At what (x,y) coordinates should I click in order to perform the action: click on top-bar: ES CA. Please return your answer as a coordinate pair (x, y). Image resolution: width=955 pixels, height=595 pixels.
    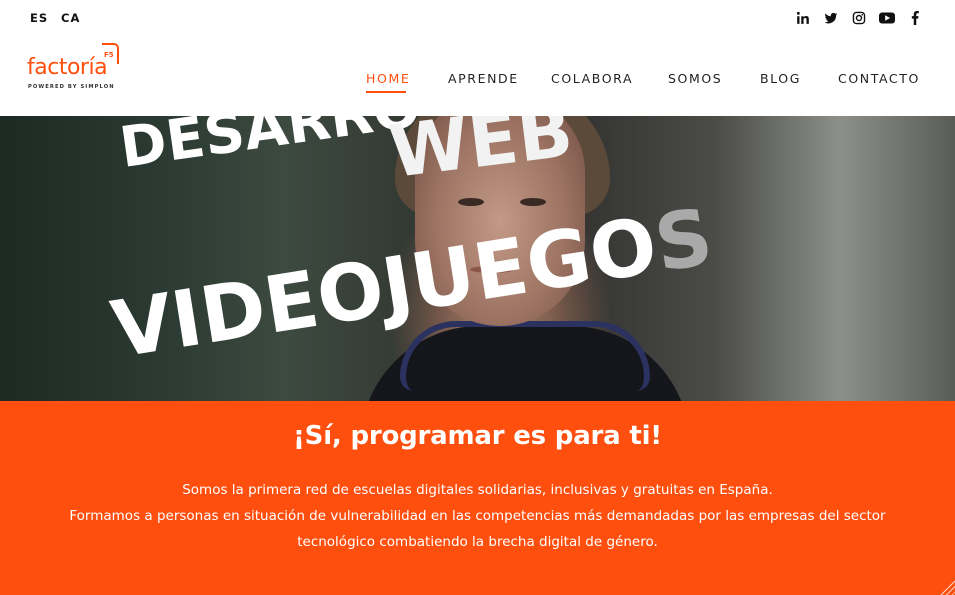
    Looking at the image, I should click on (477, 19).